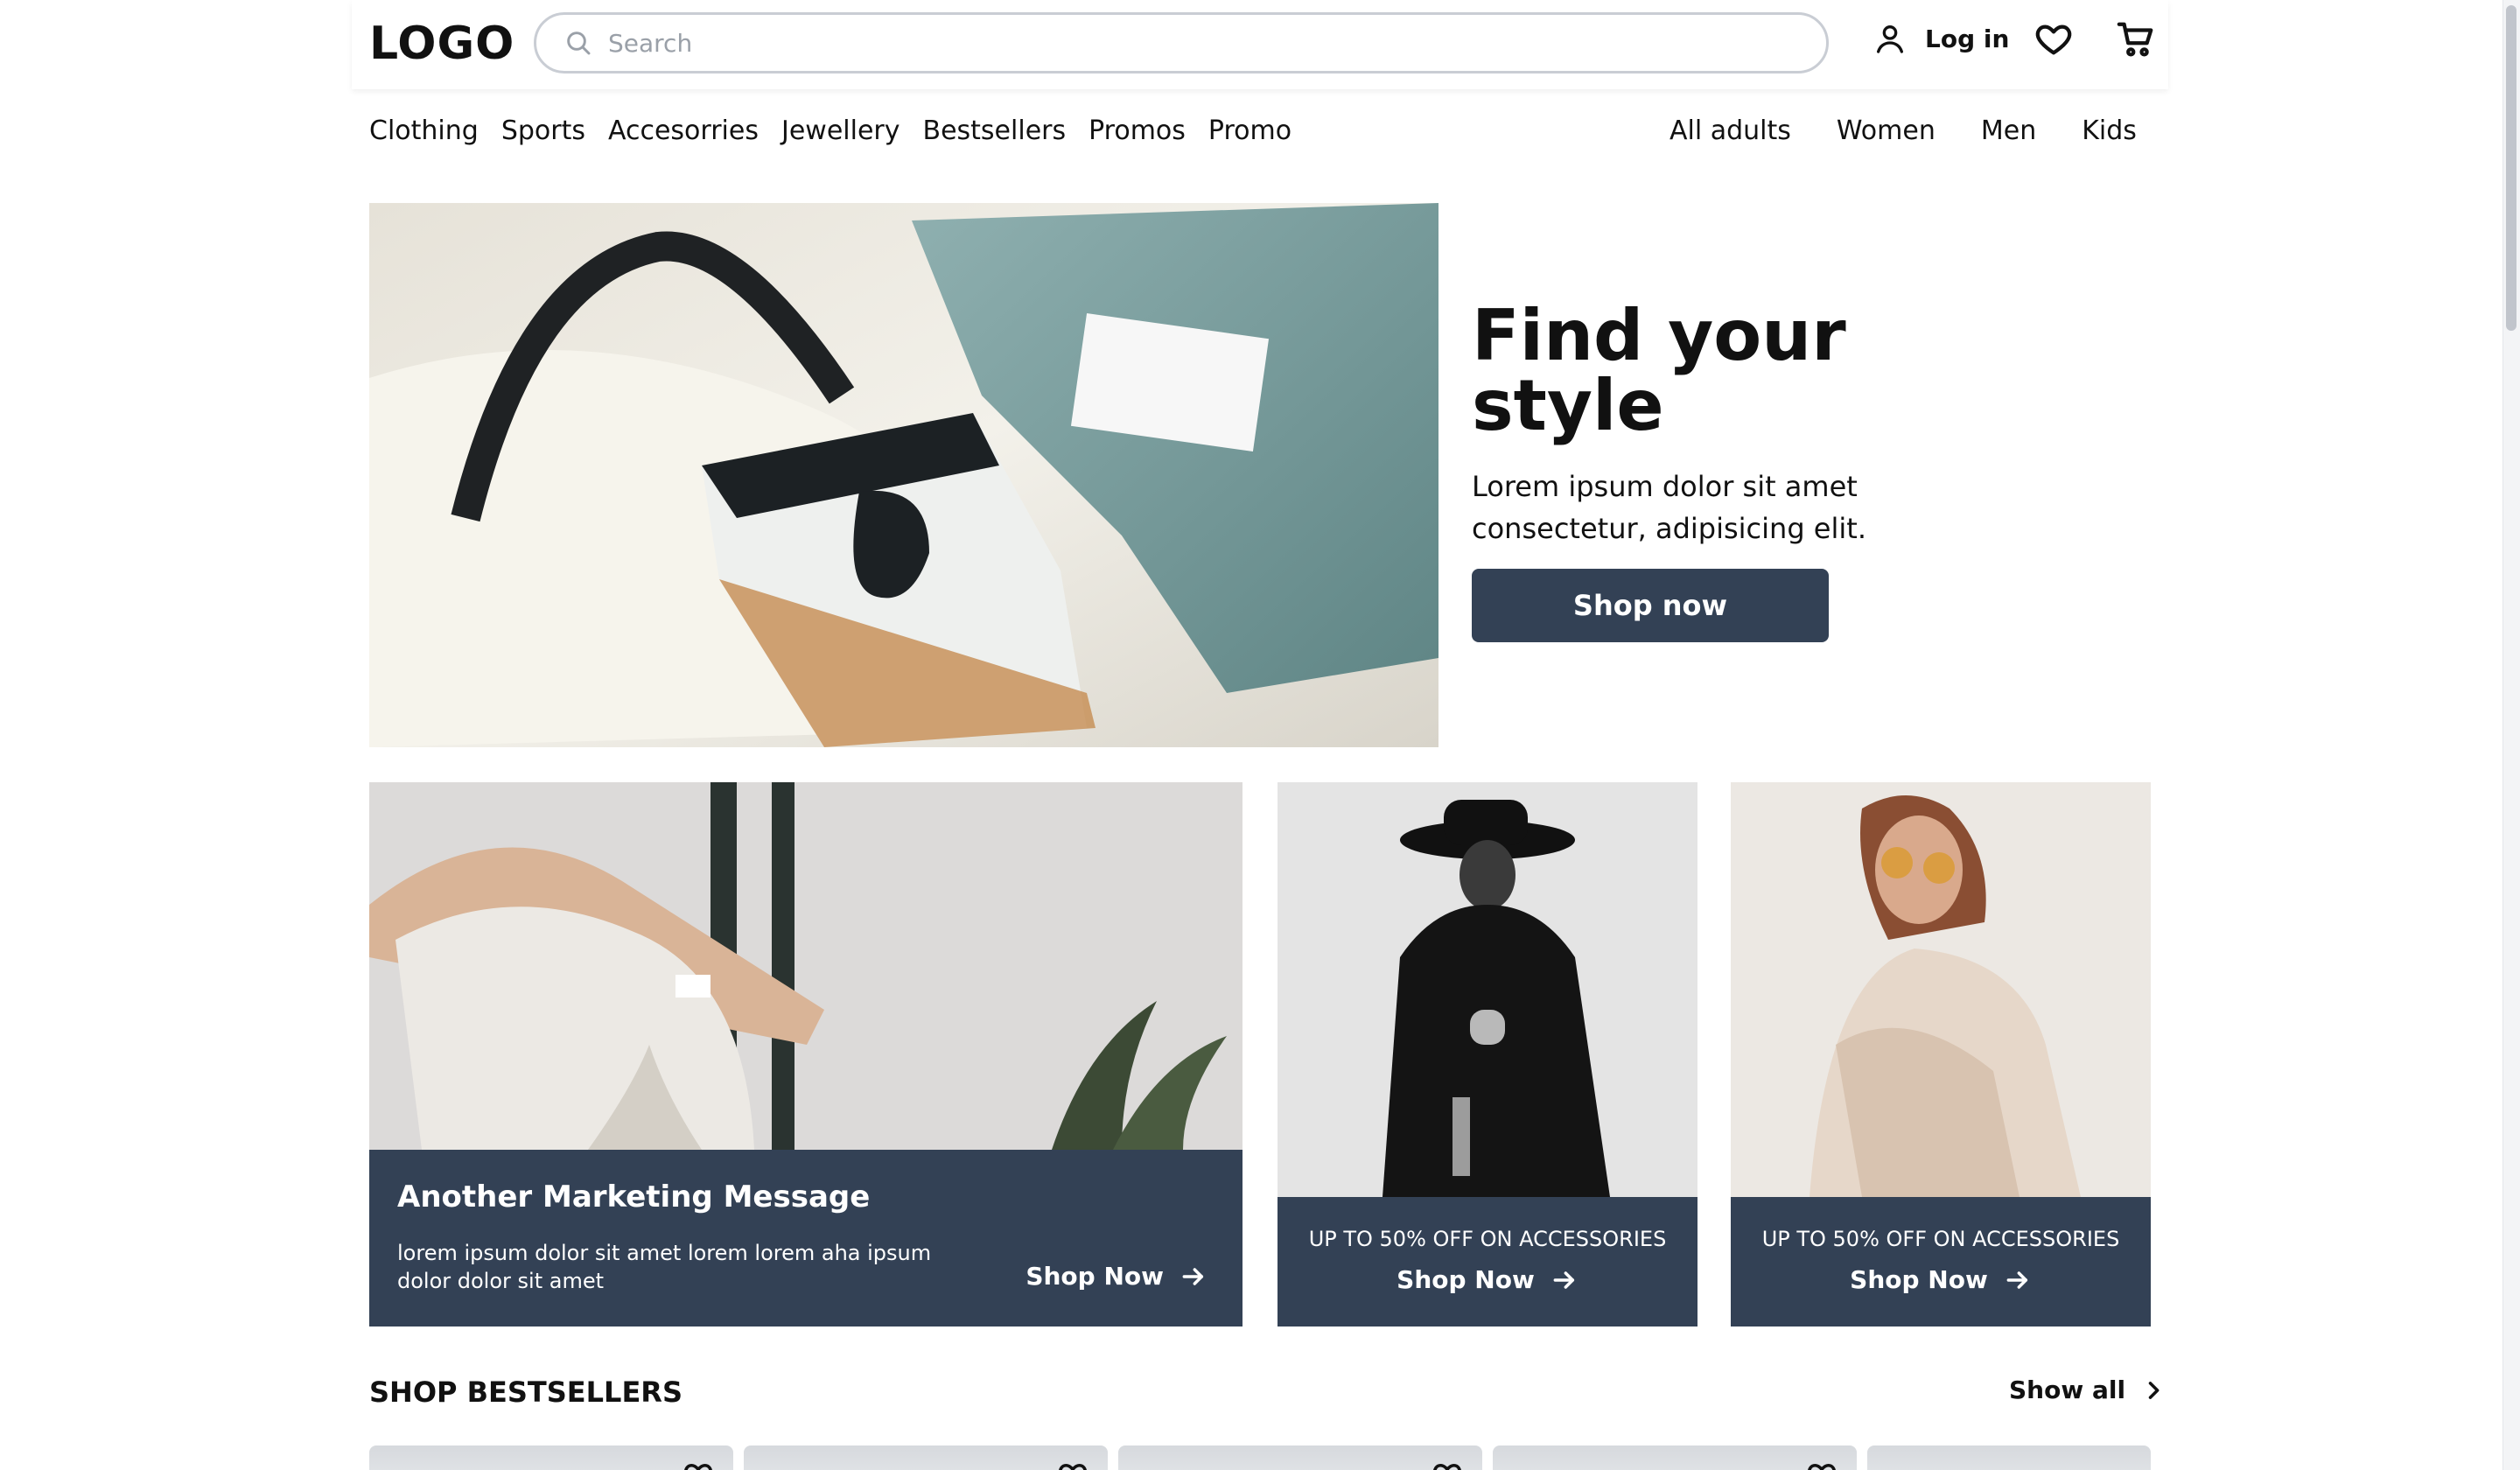  Describe the element at coordinates (1488, 989) in the screenshot. I see `promo-tile-men-image` at that location.